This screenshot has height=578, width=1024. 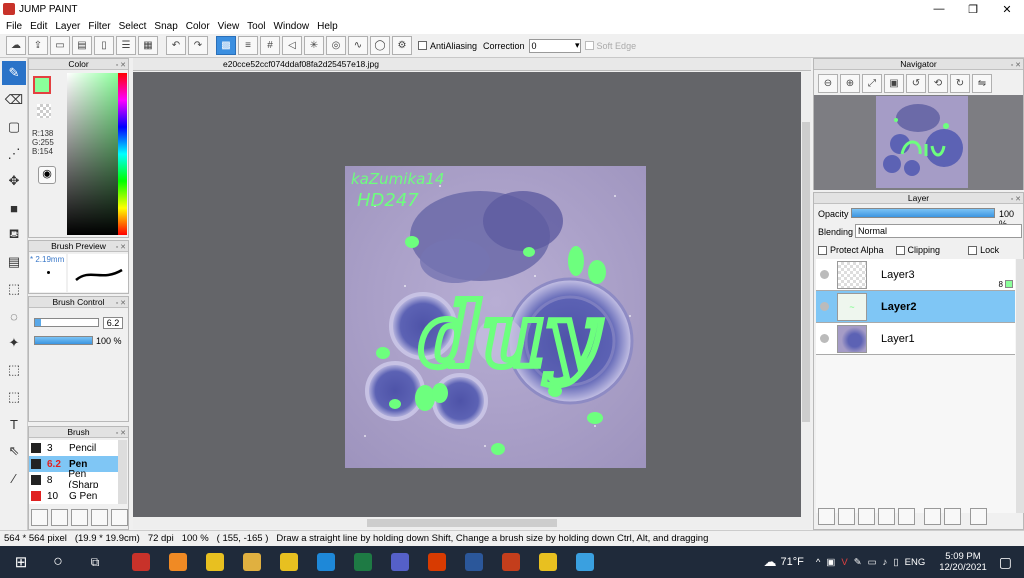 What do you see at coordinates (14, 181) in the screenshot?
I see `move-tool-icon: ✥` at bounding box center [14, 181].